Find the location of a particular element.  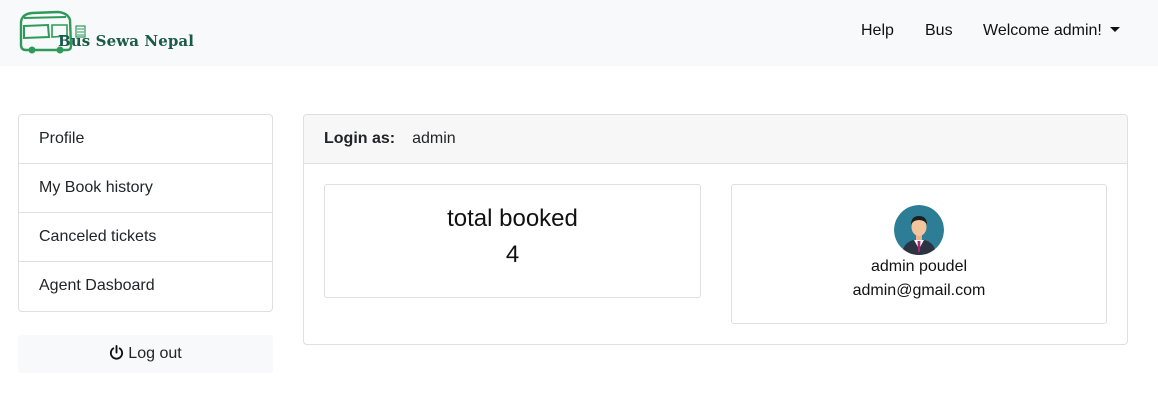

user-menu-label: Welcome admin! is located at coordinates (1042, 30).